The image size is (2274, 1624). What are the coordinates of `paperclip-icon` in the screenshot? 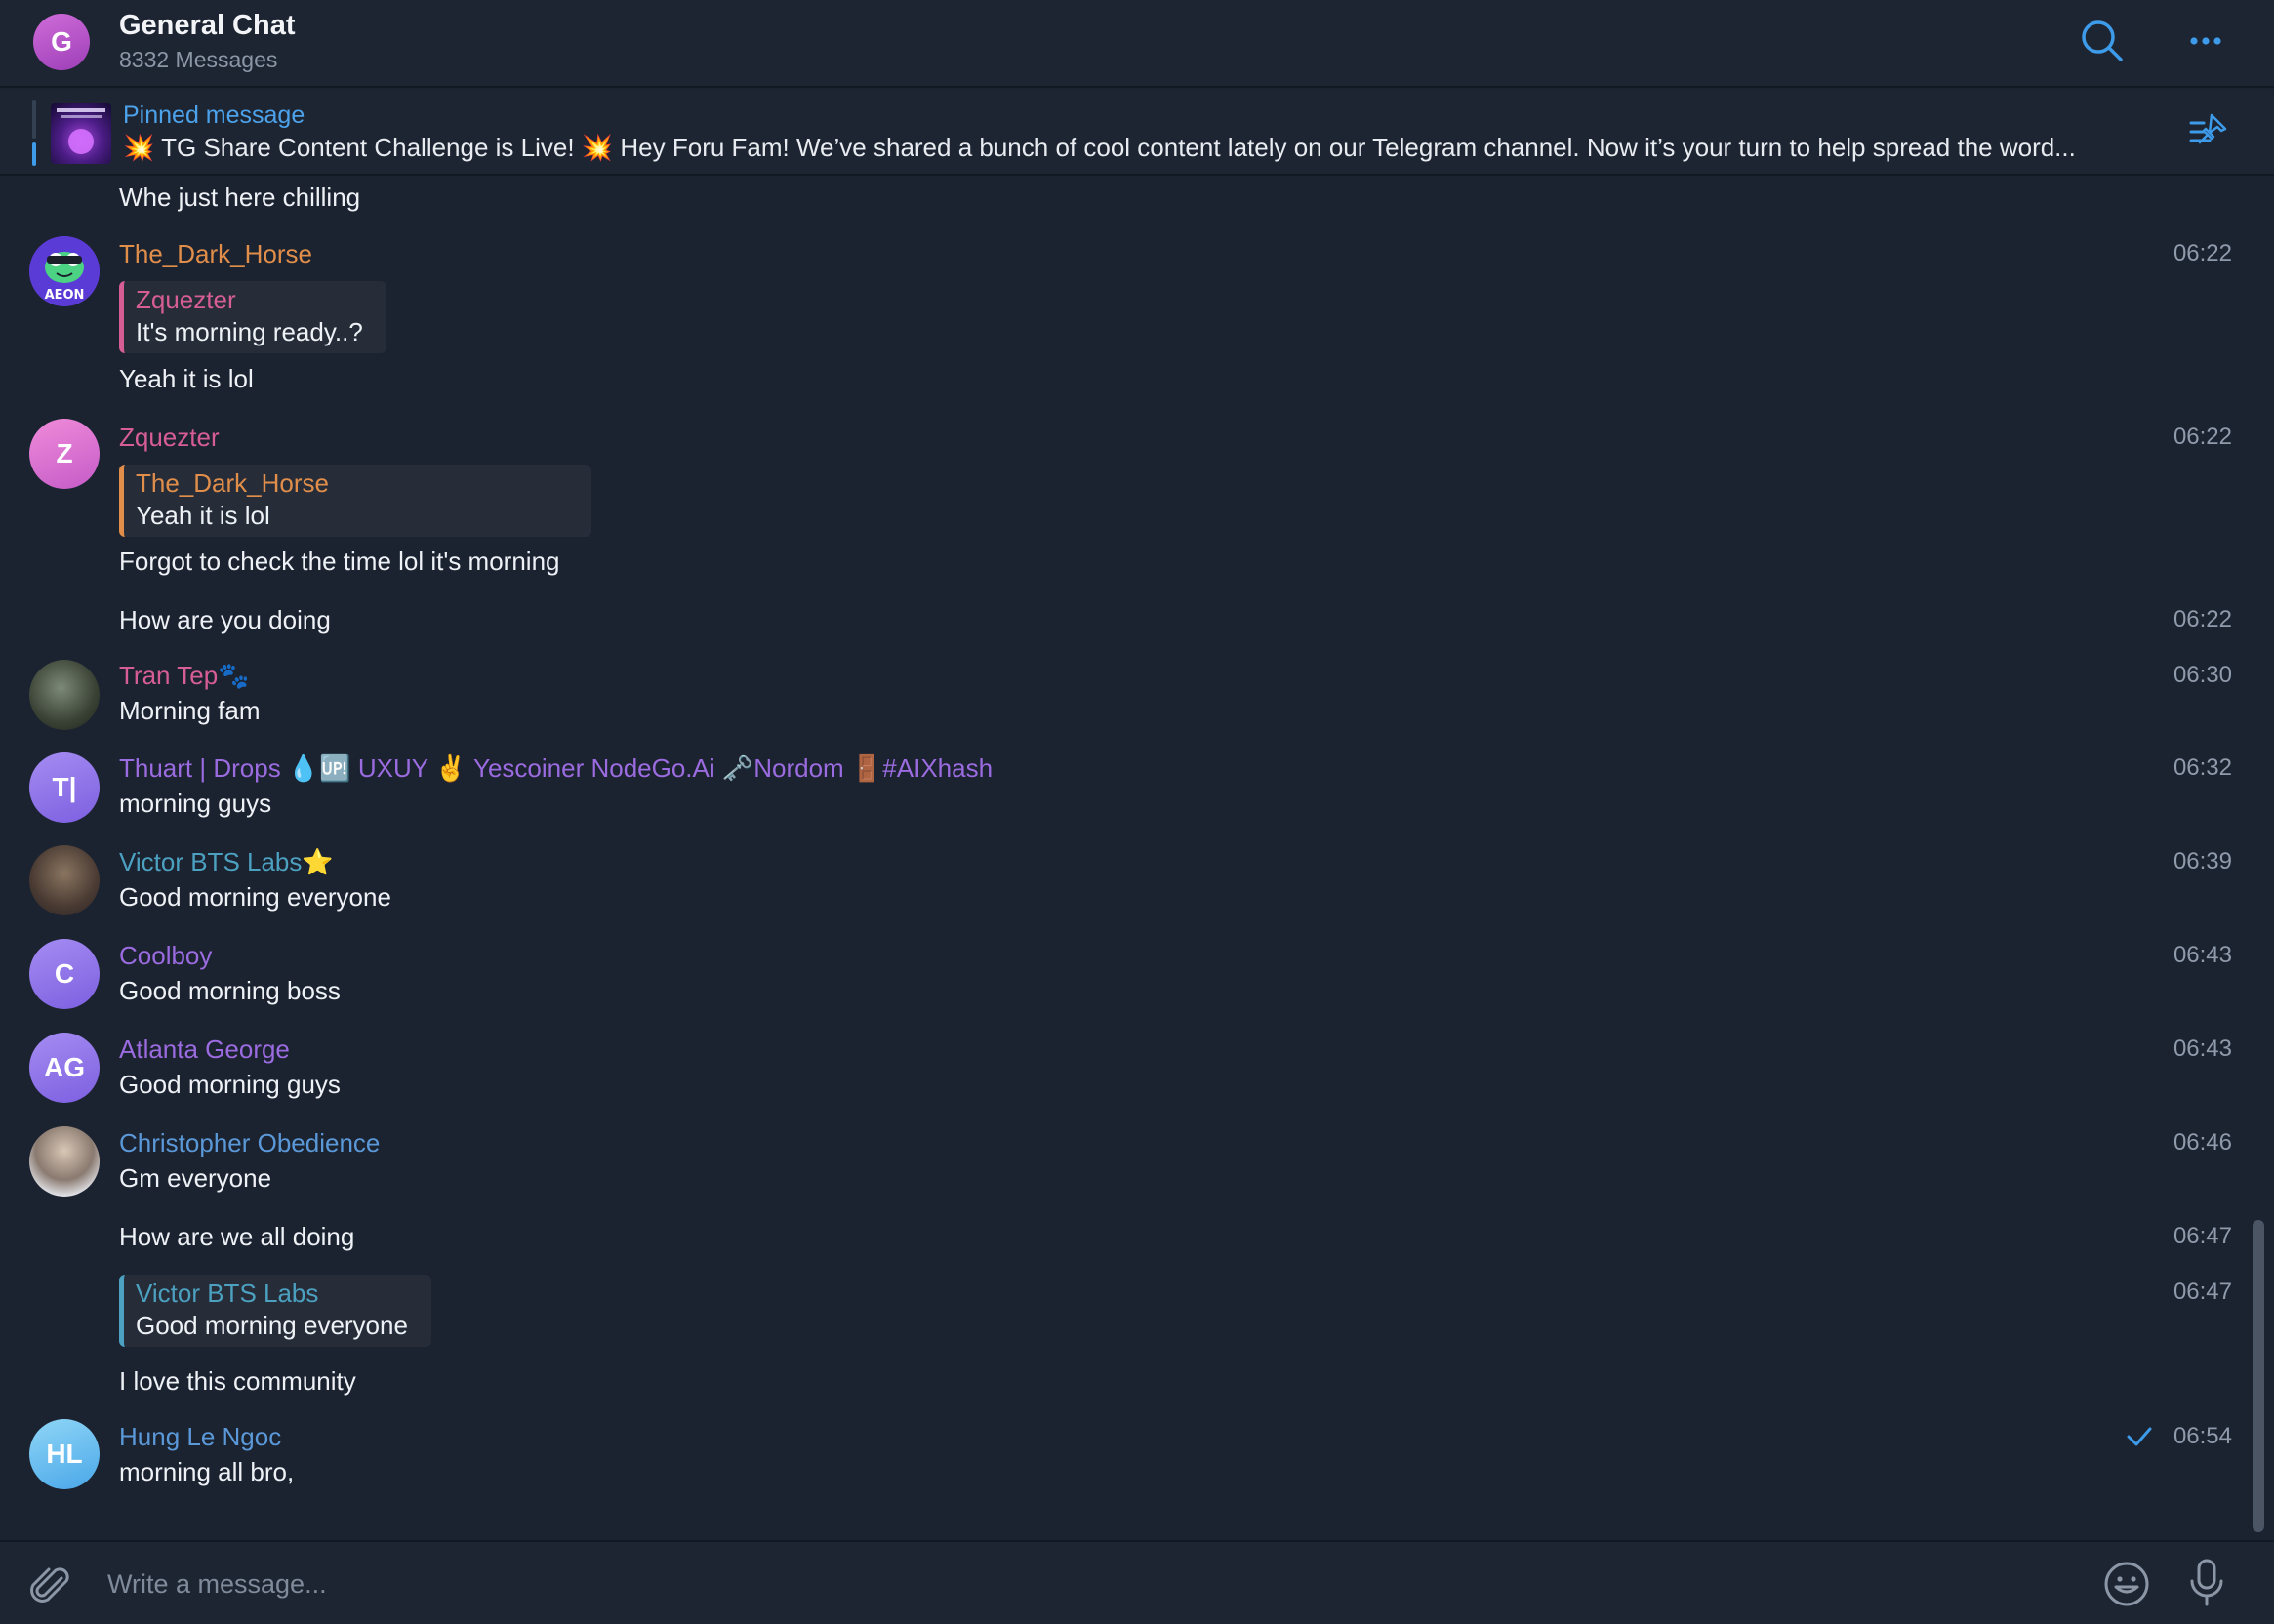 It's located at (49, 1584).